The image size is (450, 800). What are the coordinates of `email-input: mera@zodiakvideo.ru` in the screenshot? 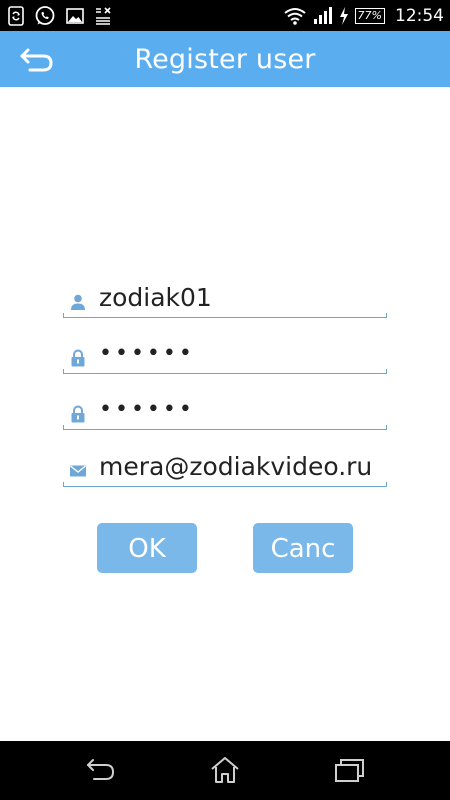 It's located at (242, 467).